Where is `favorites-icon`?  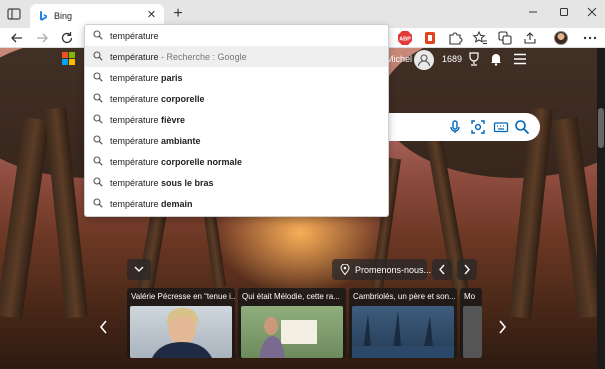 favorites-icon is located at coordinates (480, 38).